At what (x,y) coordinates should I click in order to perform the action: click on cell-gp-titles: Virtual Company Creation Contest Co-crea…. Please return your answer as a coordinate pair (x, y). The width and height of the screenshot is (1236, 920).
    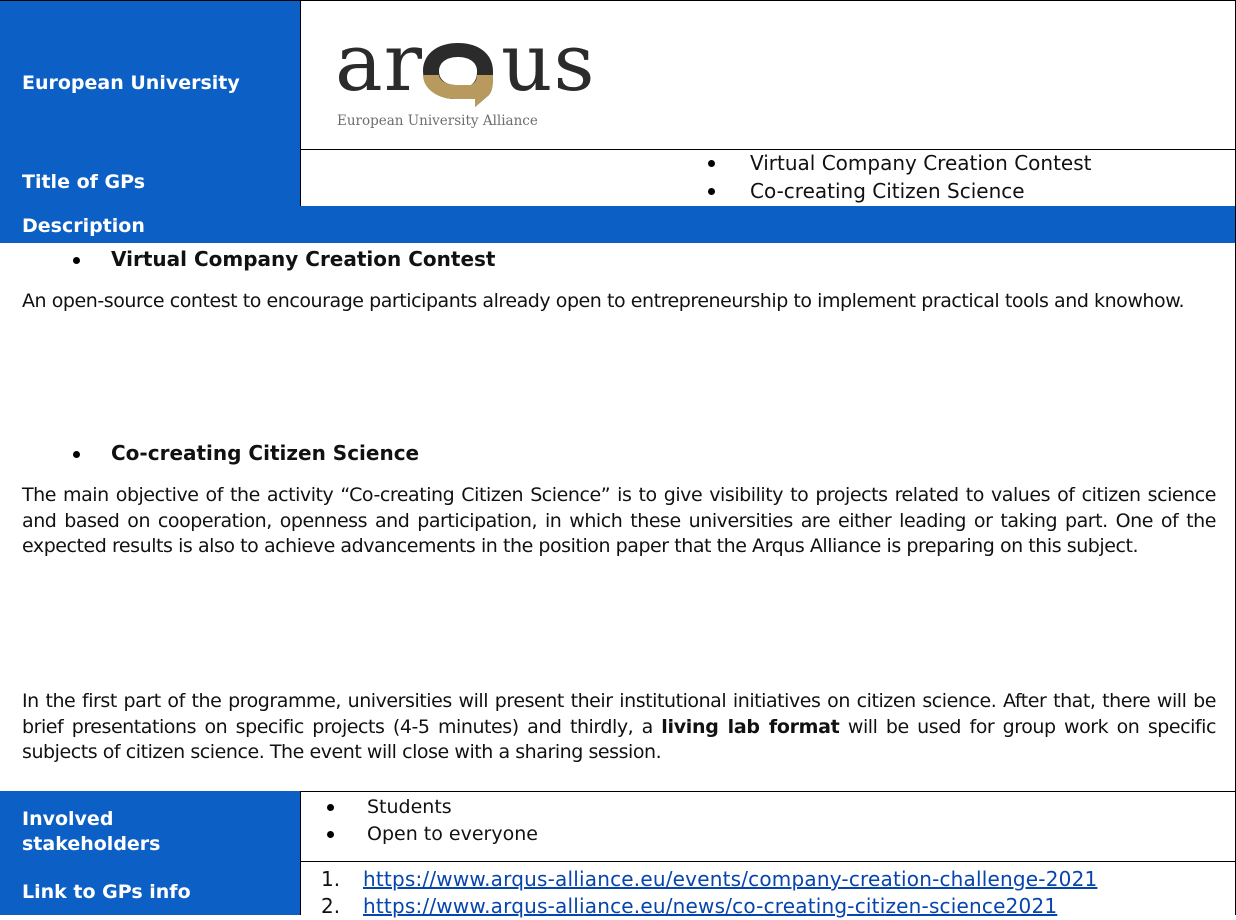
    Looking at the image, I should click on (768, 177).